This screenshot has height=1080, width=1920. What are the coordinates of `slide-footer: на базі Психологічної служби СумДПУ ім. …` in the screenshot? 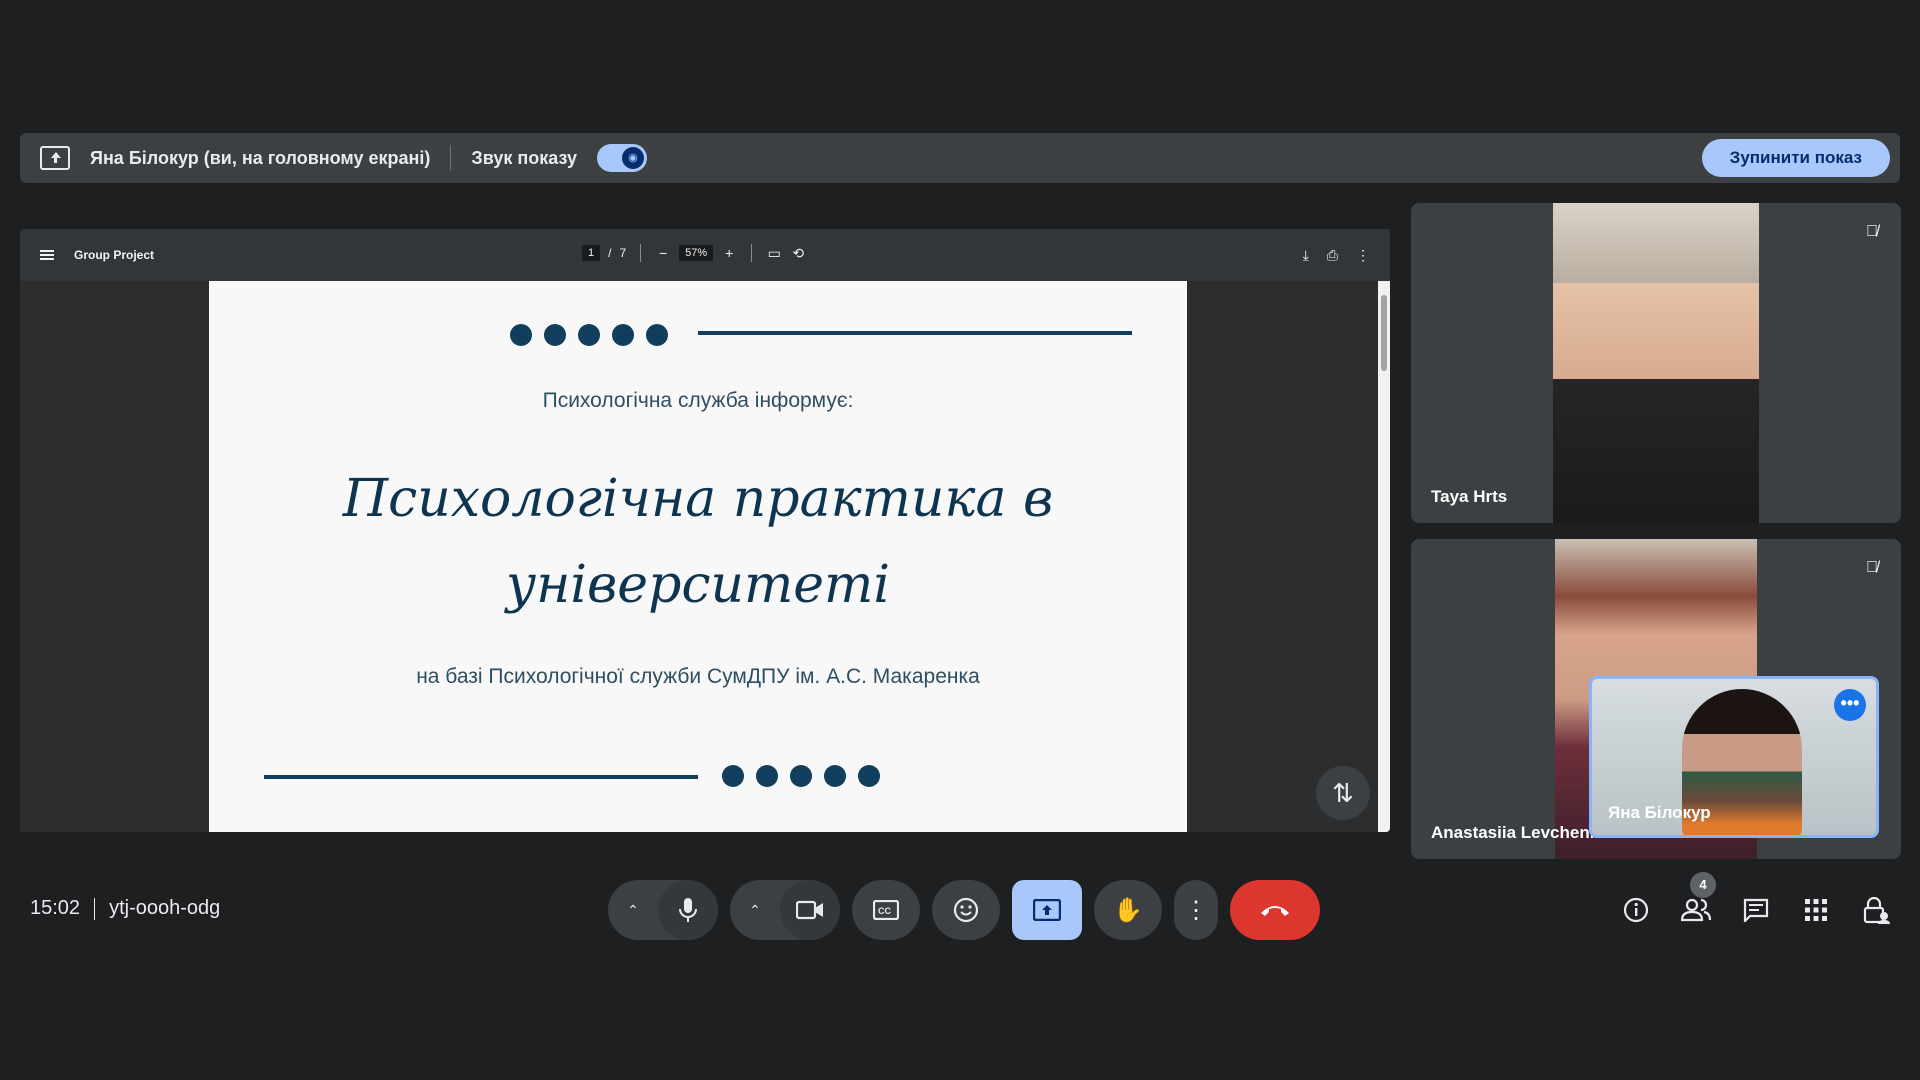 It's located at (698, 676).